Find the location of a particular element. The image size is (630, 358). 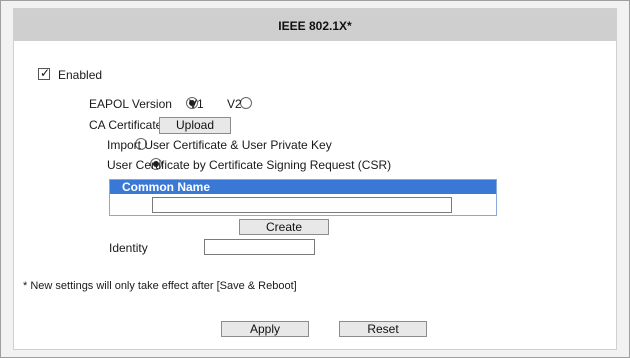

upload-button: Upload is located at coordinates (195, 125).